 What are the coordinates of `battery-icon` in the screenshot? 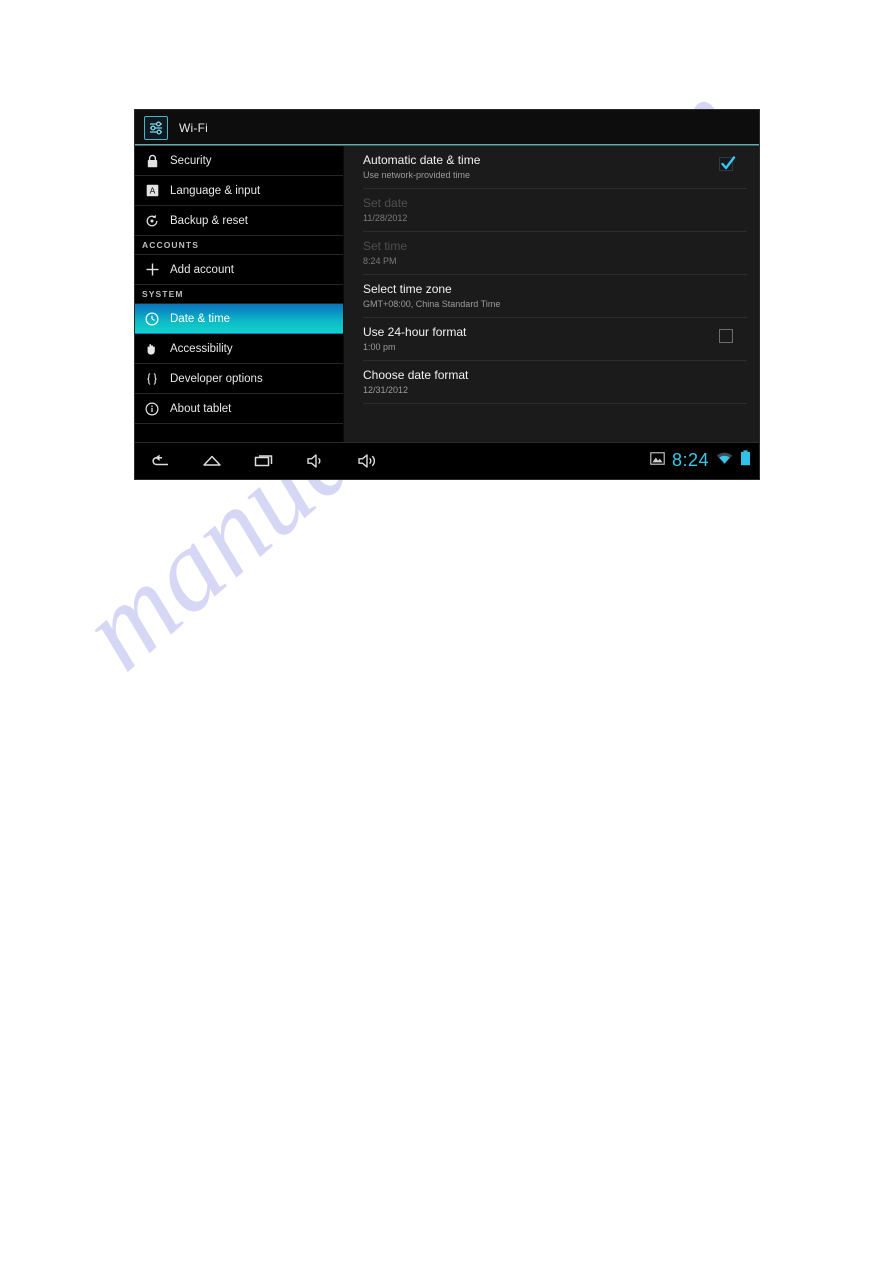 It's located at (745, 460).